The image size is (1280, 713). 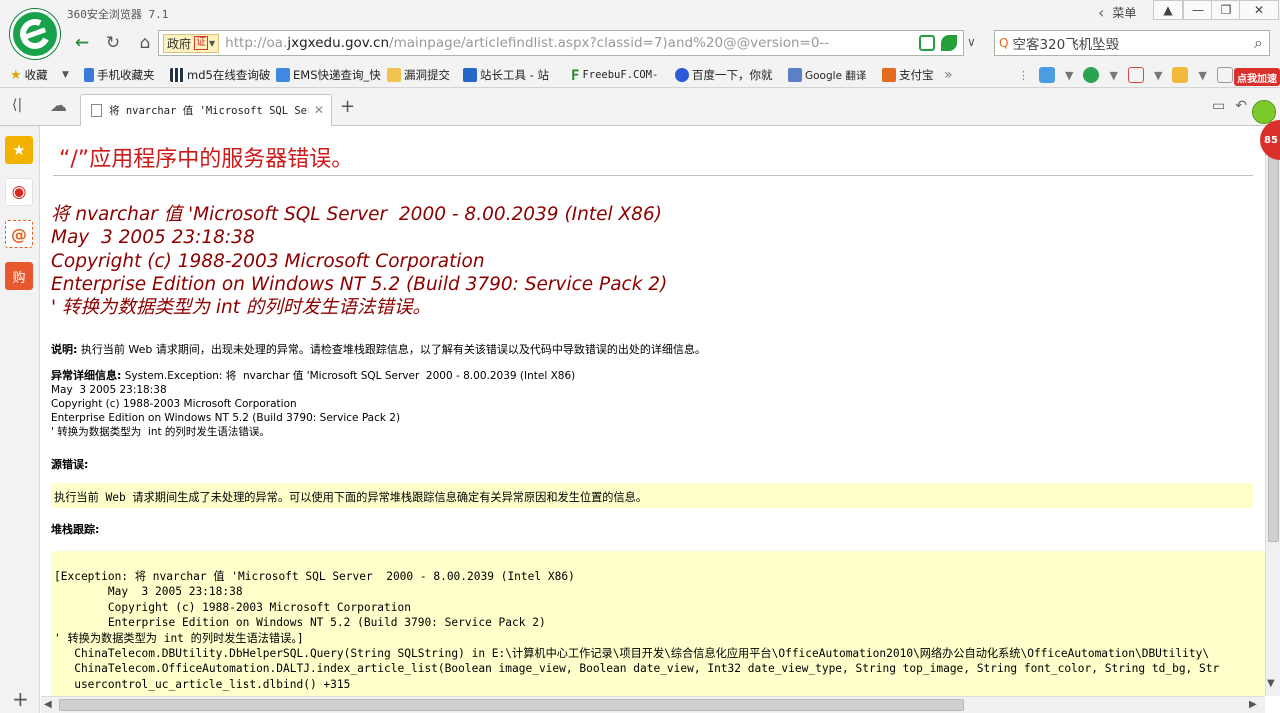 I want to click on horizontal-scrollbar: ◀ ▶, so click(x=653, y=704).